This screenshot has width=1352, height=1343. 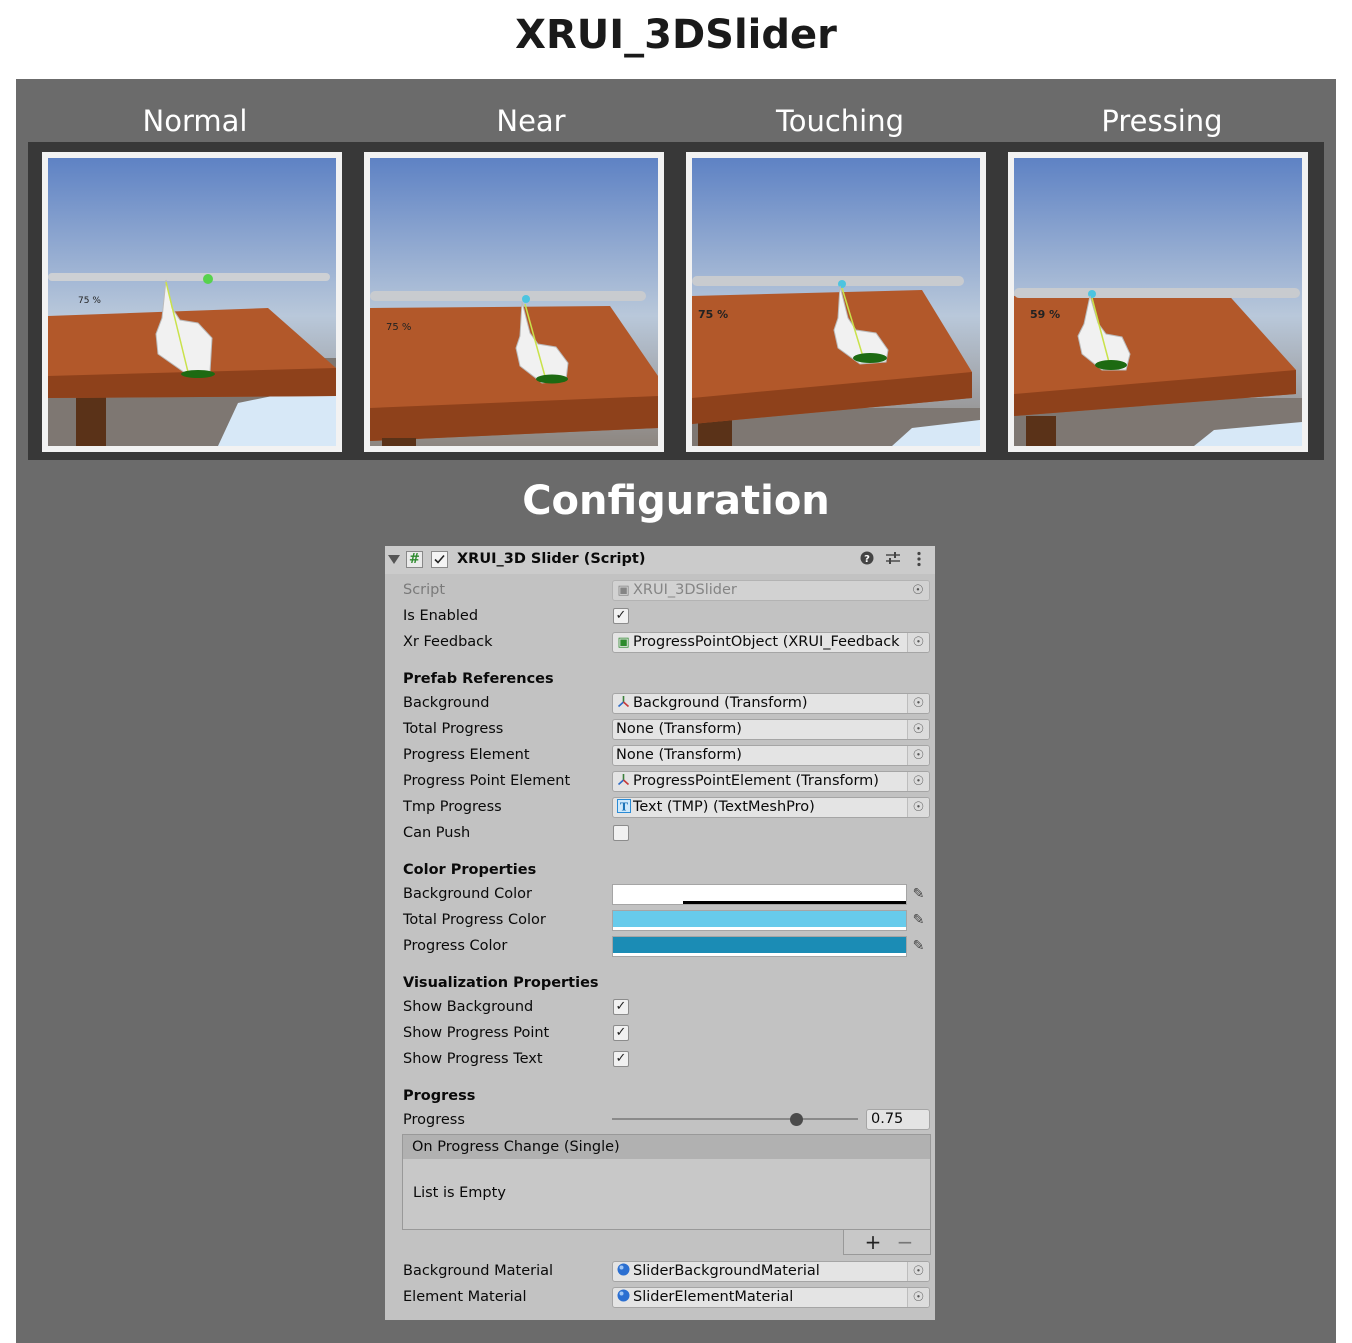 I want to click on script-icon: #, so click(x=414, y=559).